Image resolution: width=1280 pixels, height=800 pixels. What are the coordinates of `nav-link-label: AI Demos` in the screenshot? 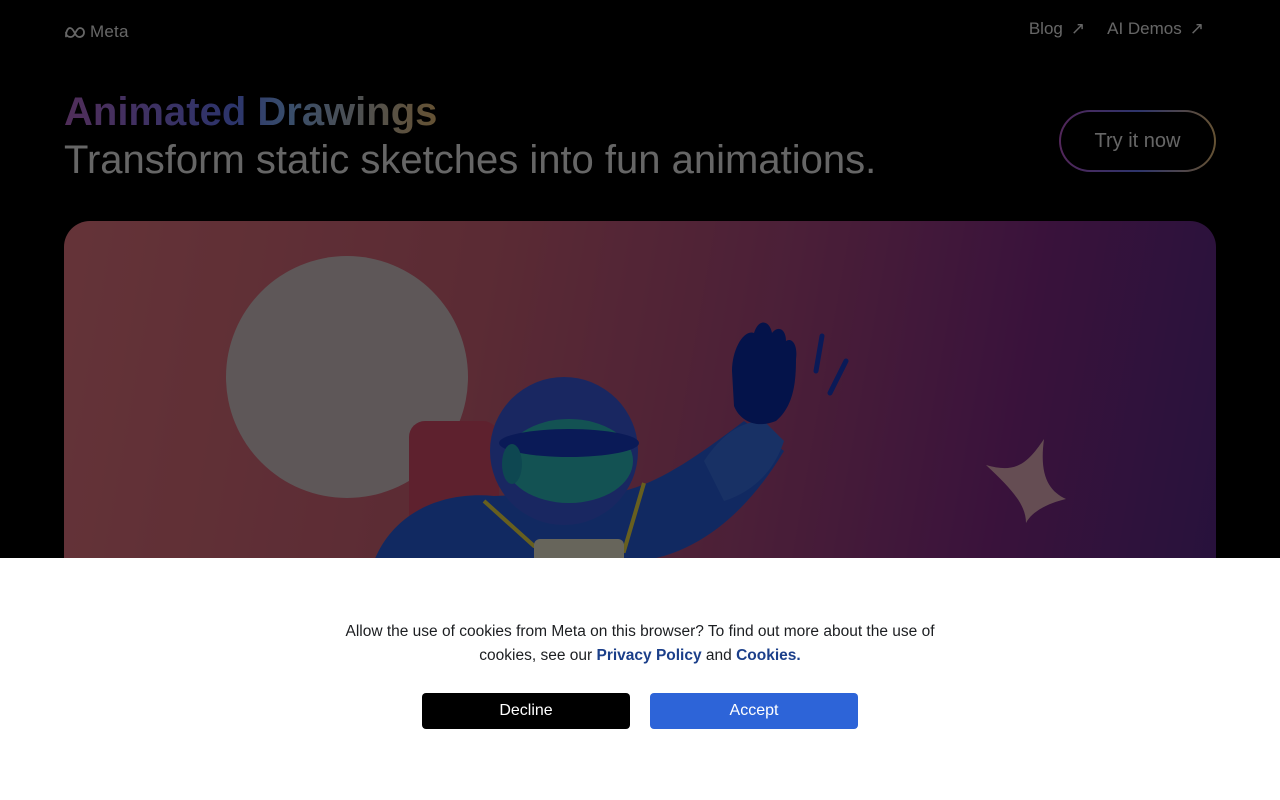 It's located at (1144, 28).